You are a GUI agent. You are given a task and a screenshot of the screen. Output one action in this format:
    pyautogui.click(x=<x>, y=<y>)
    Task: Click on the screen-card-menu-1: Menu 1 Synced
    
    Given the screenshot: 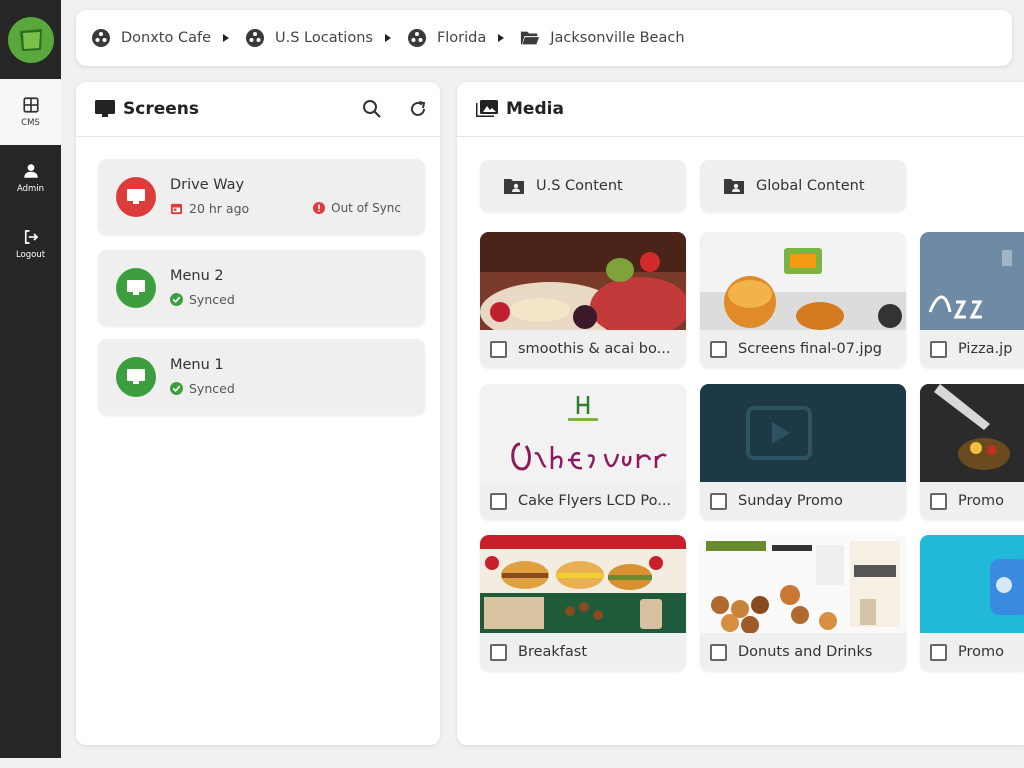 What is the action you would take?
    pyautogui.click(x=261, y=377)
    